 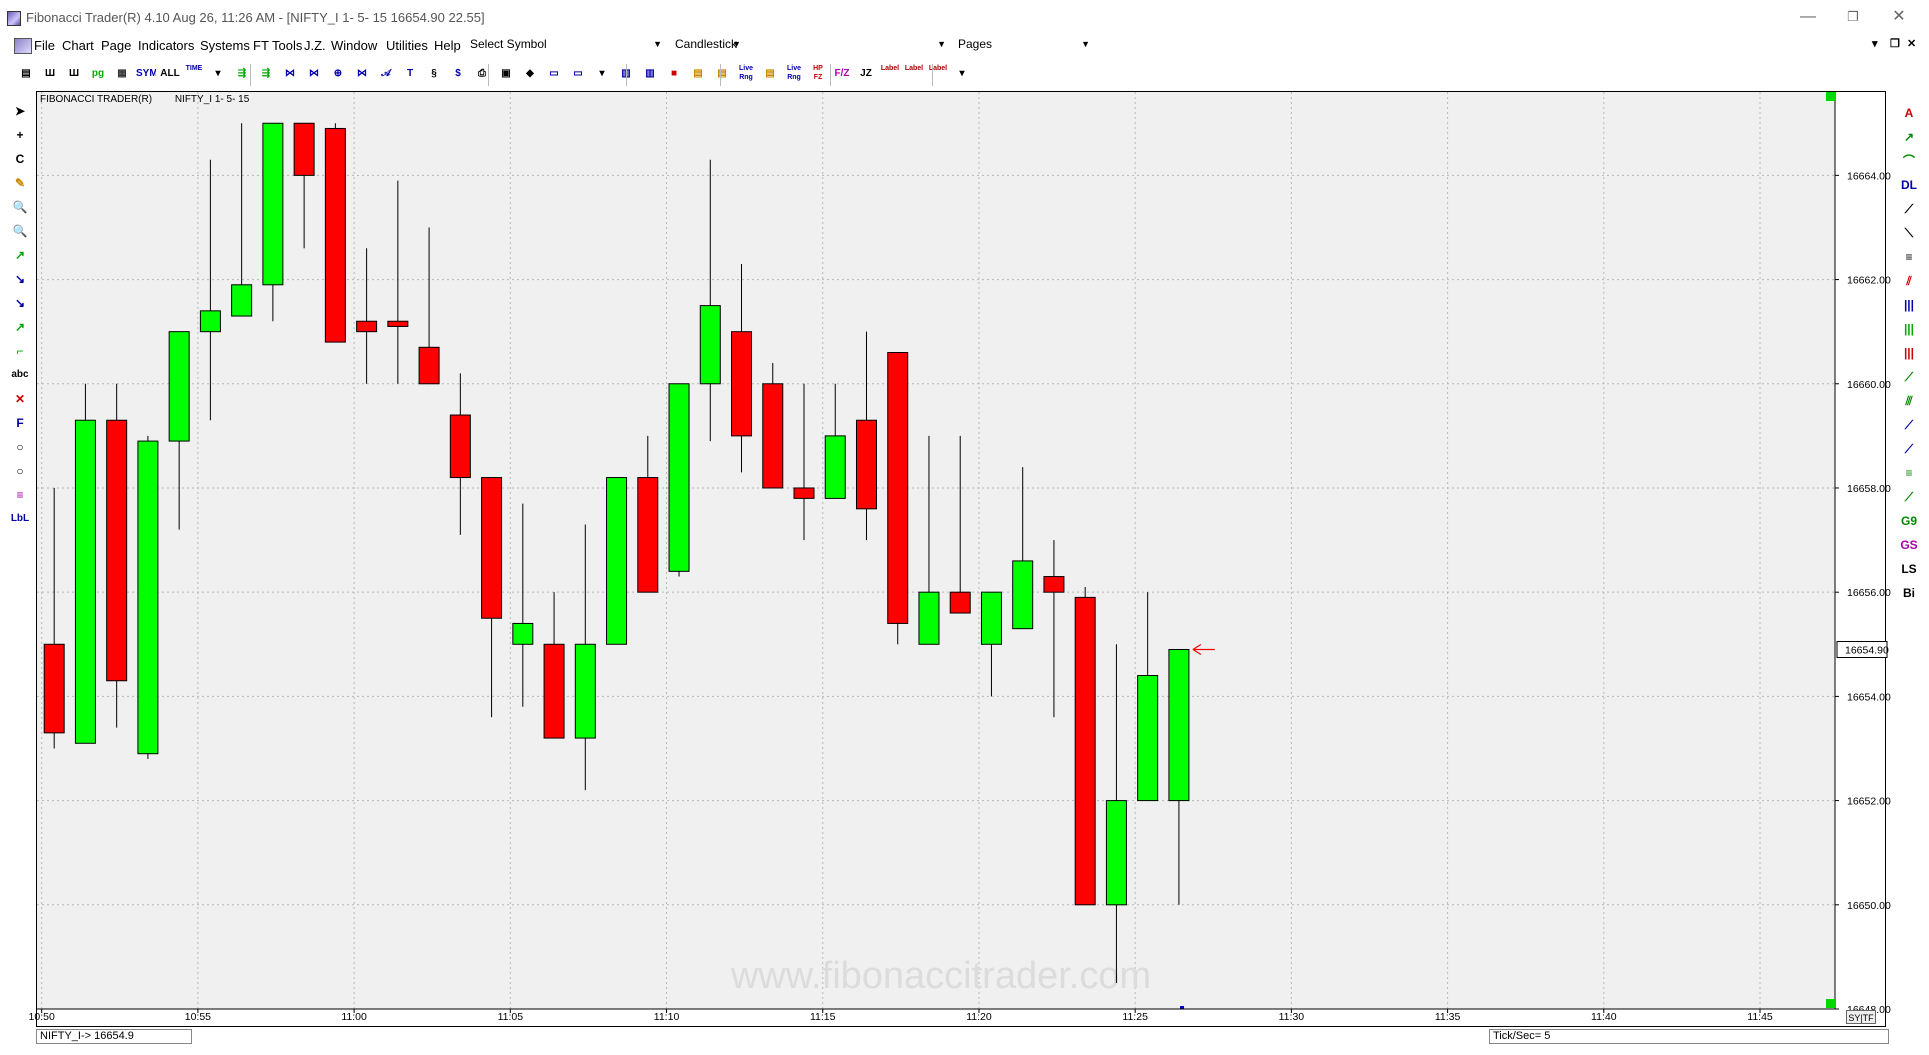 What do you see at coordinates (354, 1017) in the screenshot?
I see `x-tick-label: 11:00` at bounding box center [354, 1017].